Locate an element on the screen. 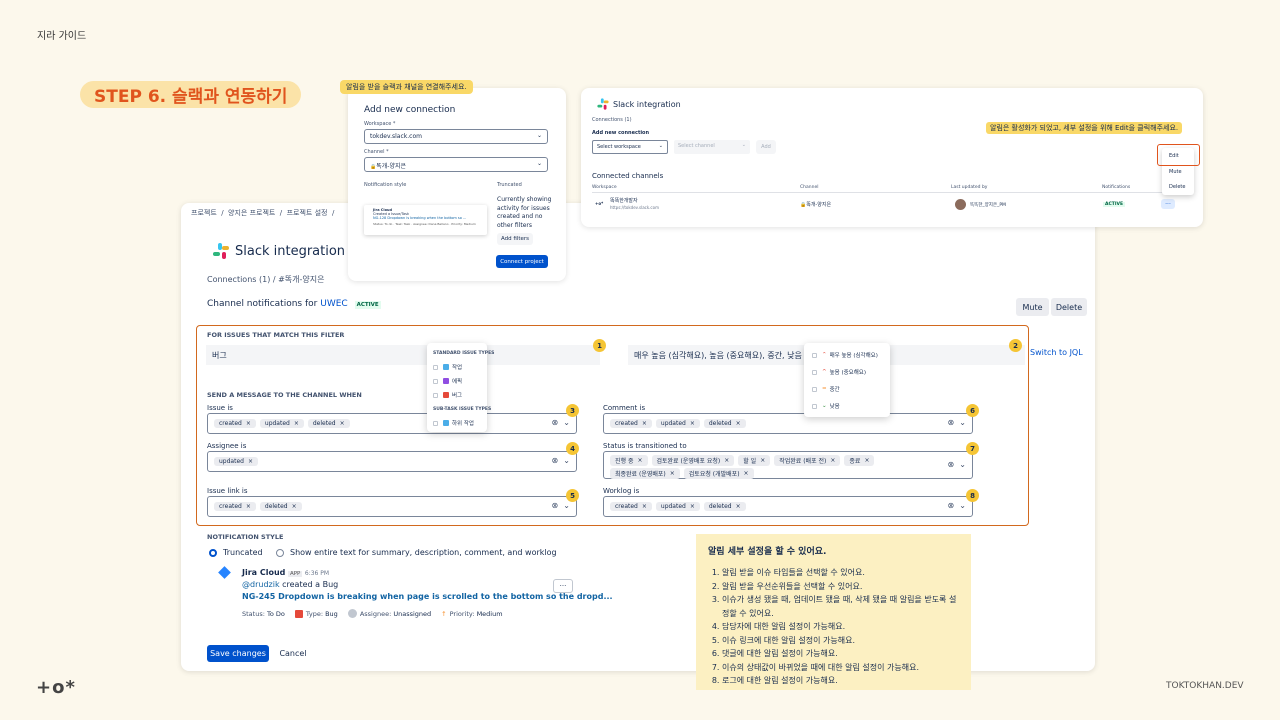  dropdown-header: STANDARD ISSUE TYPES is located at coordinates (464, 353).